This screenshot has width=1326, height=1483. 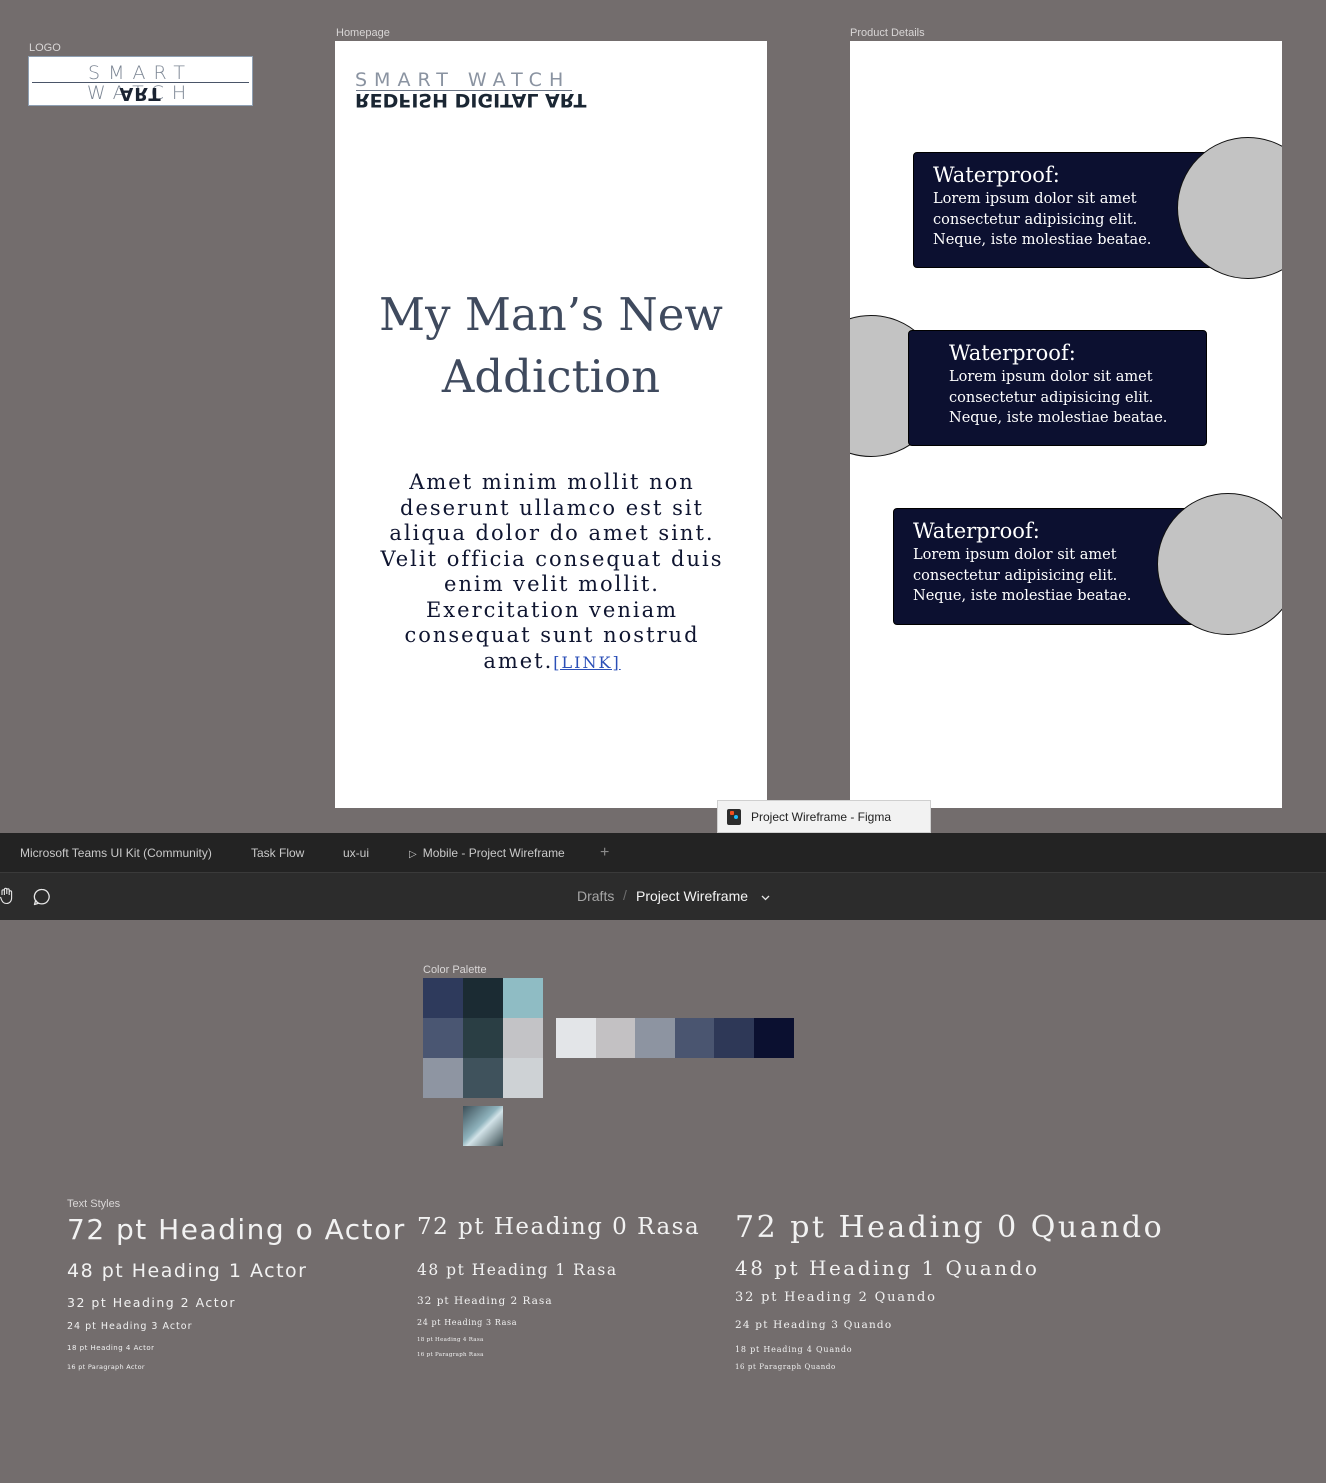 I want to click on text-style-quando-h4: 18 pt Heading 4 Quando, so click(x=793, y=1349).